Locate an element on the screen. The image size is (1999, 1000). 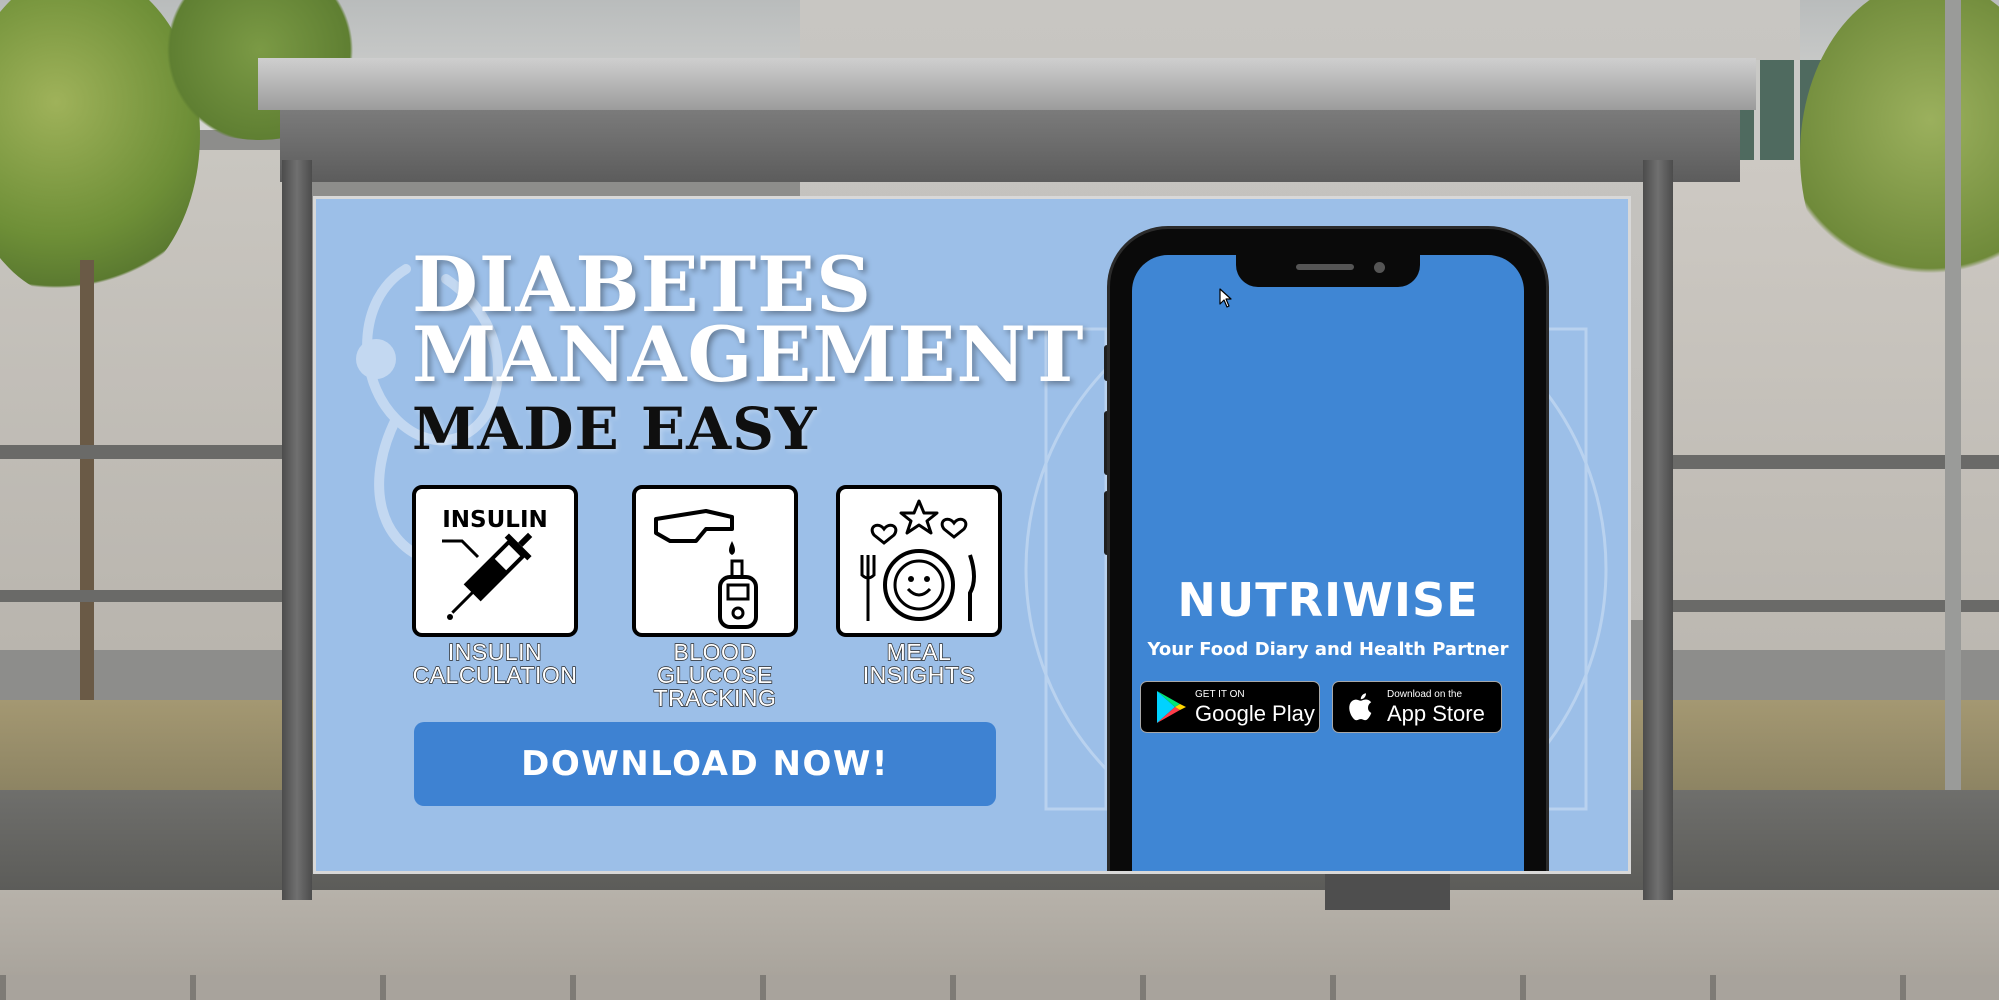
shelter-post-right is located at coordinates (1658, 530).